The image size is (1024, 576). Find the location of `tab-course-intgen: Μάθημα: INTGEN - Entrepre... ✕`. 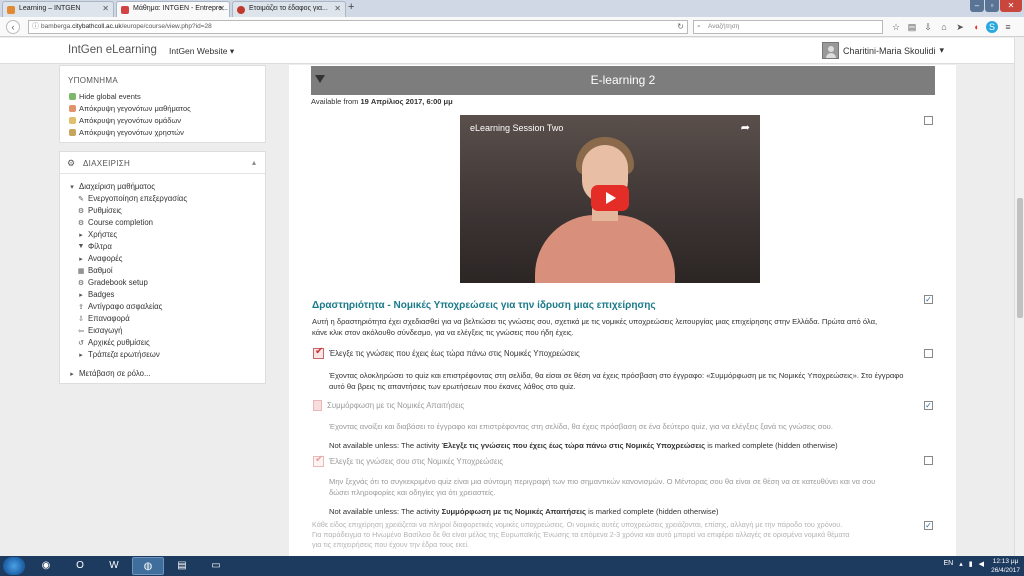

tab-course-intgen: Μάθημα: INTGEN - Entrepre... ✕ is located at coordinates (173, 9).